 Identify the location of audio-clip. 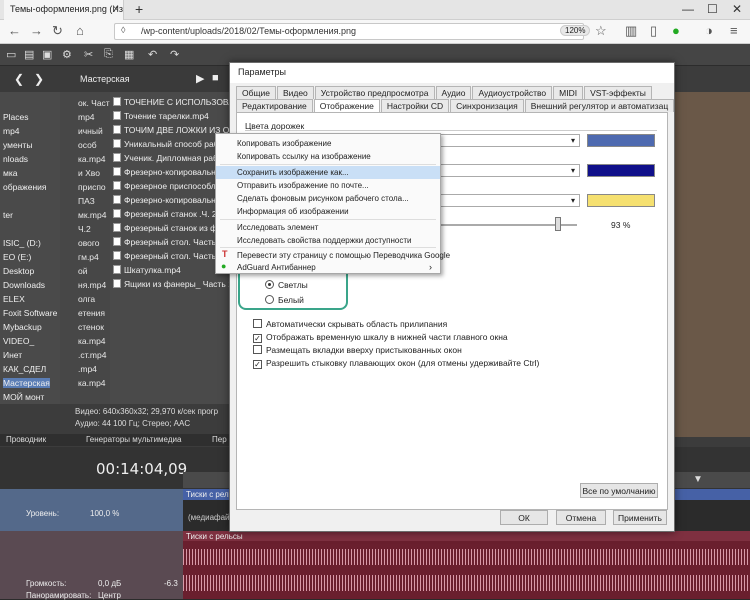
(466, 565).